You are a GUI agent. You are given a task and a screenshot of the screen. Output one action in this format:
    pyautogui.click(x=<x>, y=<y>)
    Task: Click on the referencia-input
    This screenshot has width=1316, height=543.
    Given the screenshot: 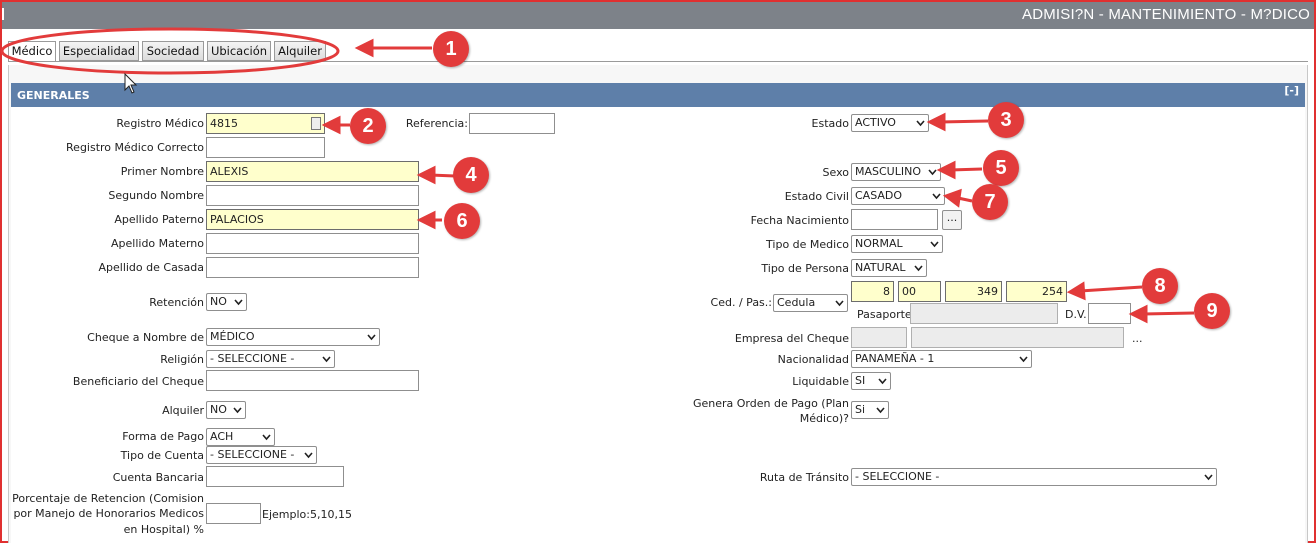 What is the action you would take?
    pyautogui.click(x=512, y=123)
    